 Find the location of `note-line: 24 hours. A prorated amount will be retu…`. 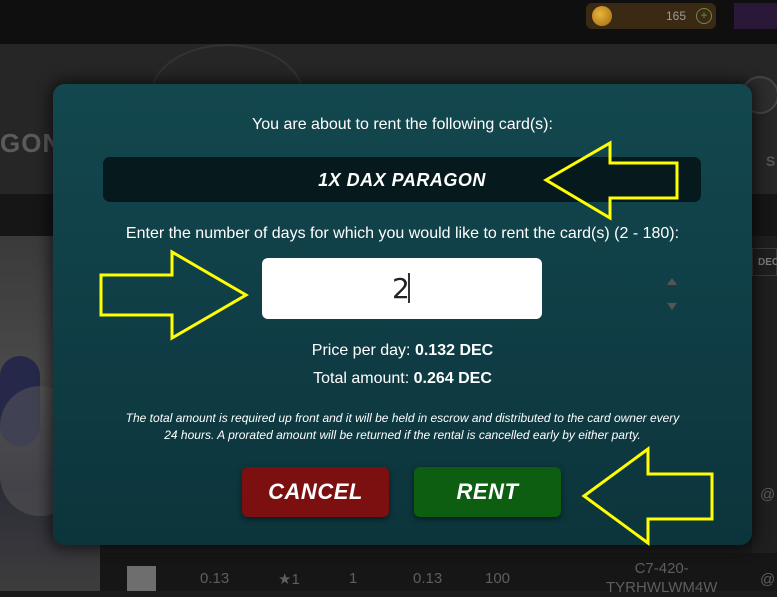

note-line: 24 hours. A prorated amount will be retu… is located at coordinates (402, 435).